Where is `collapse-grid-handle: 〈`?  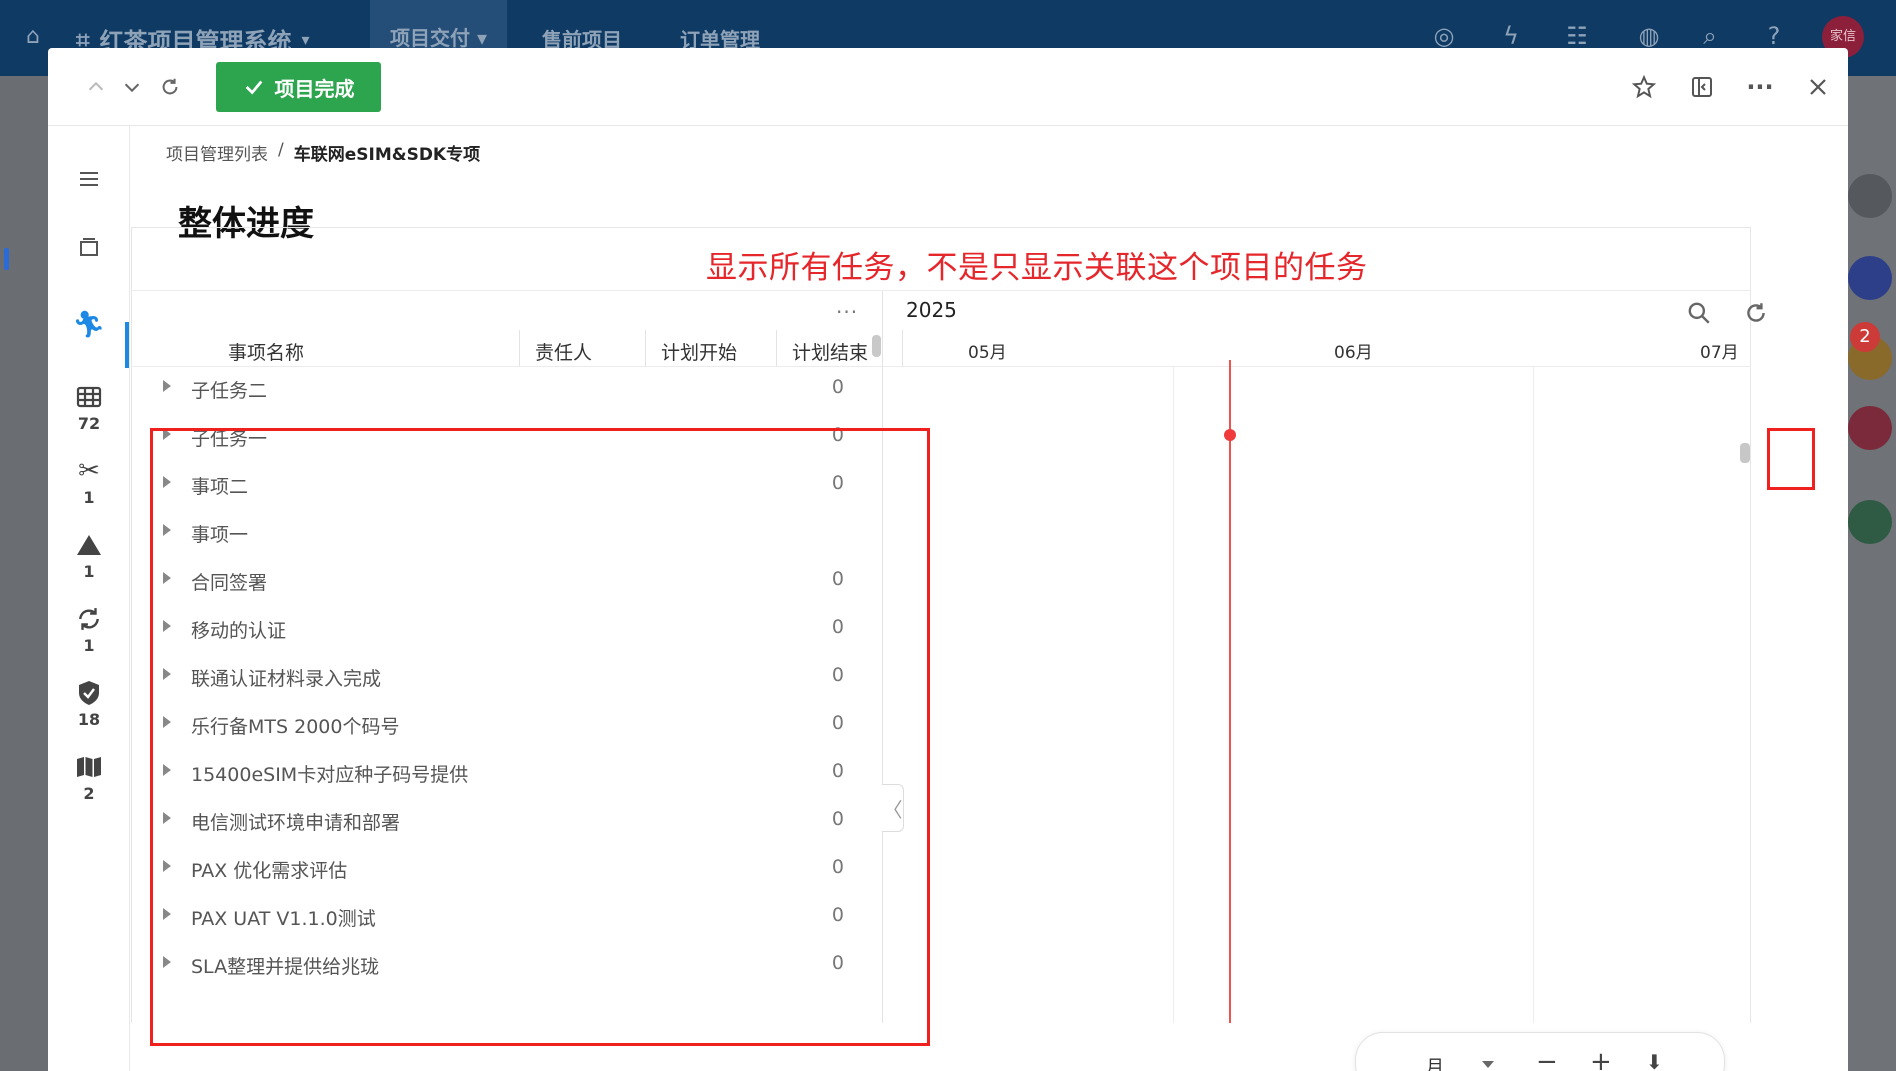 collapse-grid-handle: 〈 is located at coordinates (893, 808).